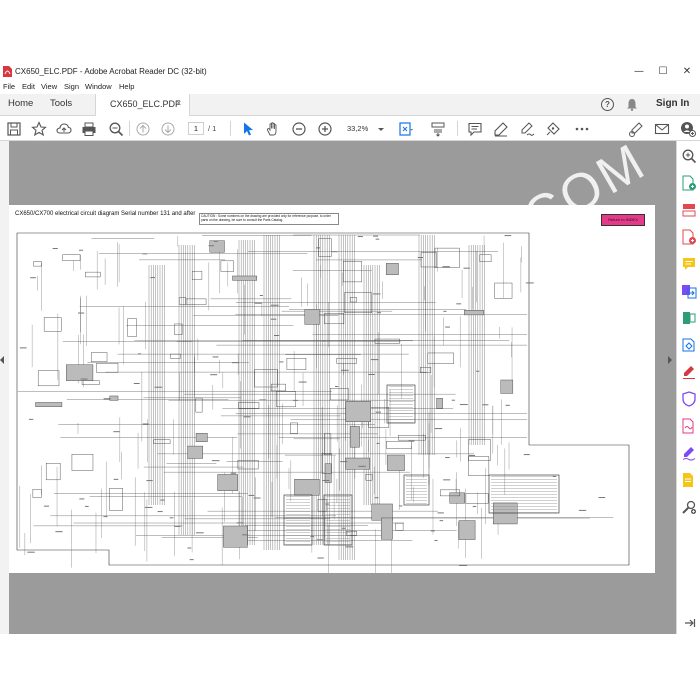  What do you see at coordinates (168, 129) in the screenshot?
I see `next-page-icon` at bounding box center [168, 129].